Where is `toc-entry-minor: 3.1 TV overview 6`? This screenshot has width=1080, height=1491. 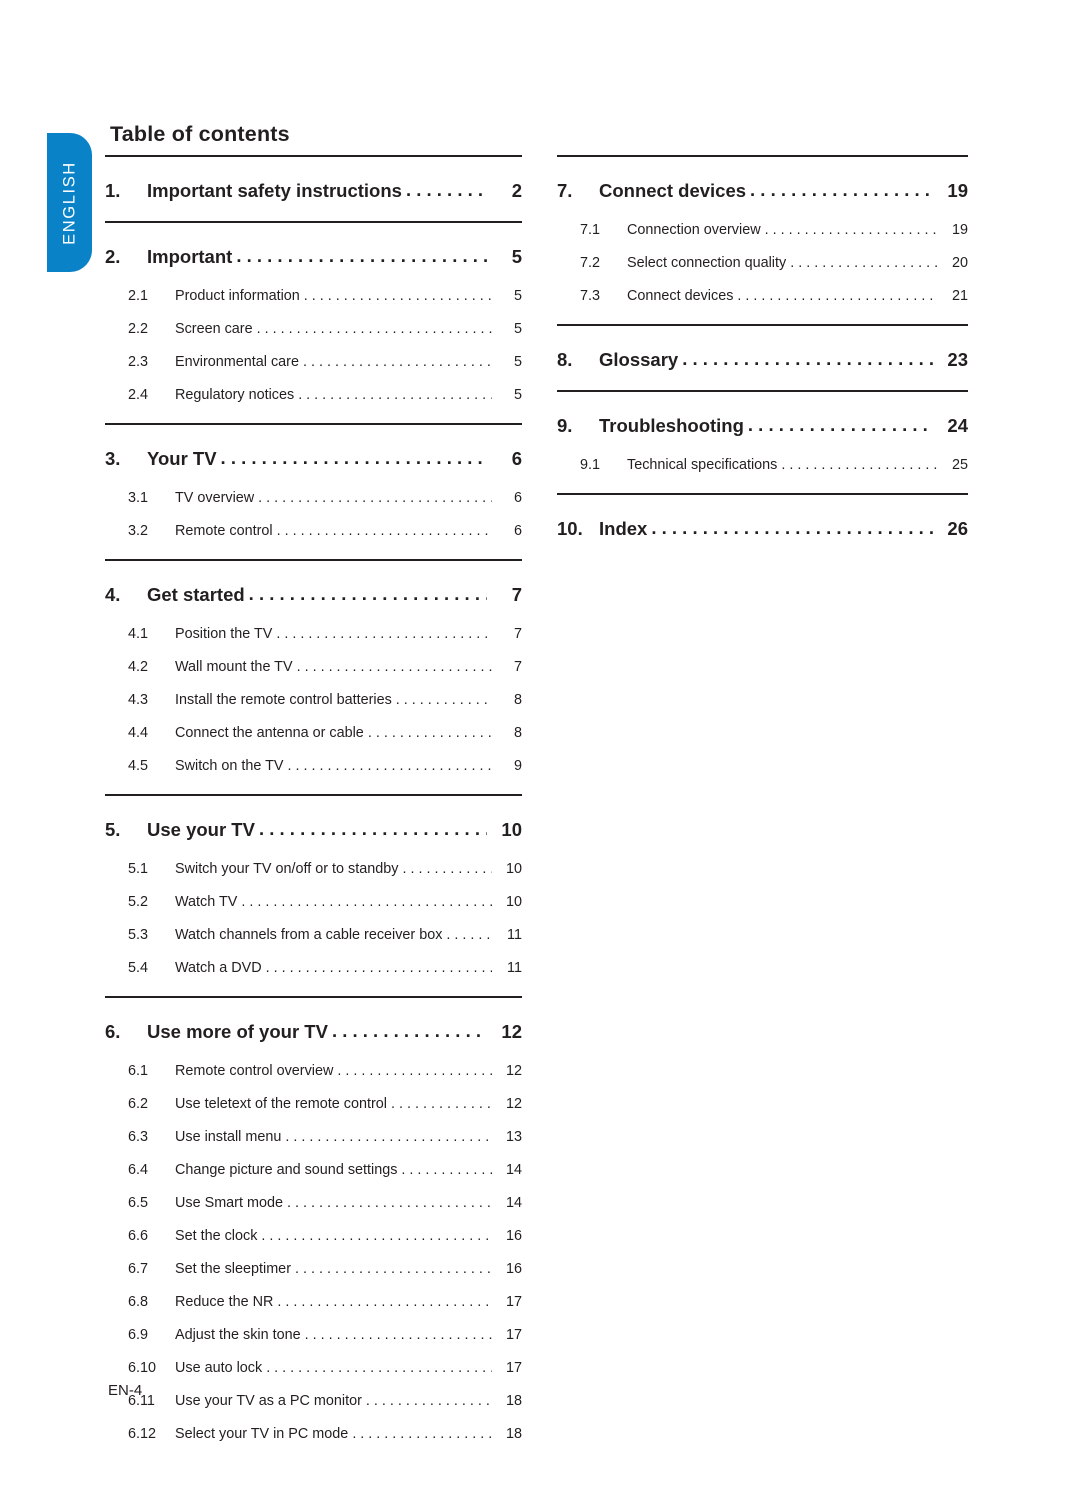
toc-entry-minor: 3.1 TV overview 6 is located at coordinates (313, 497).